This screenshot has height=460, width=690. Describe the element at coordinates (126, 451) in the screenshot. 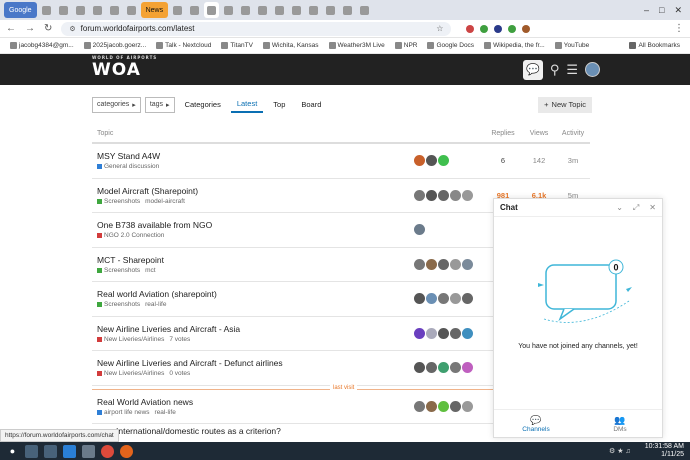

I see `firefox-icon` at that location.